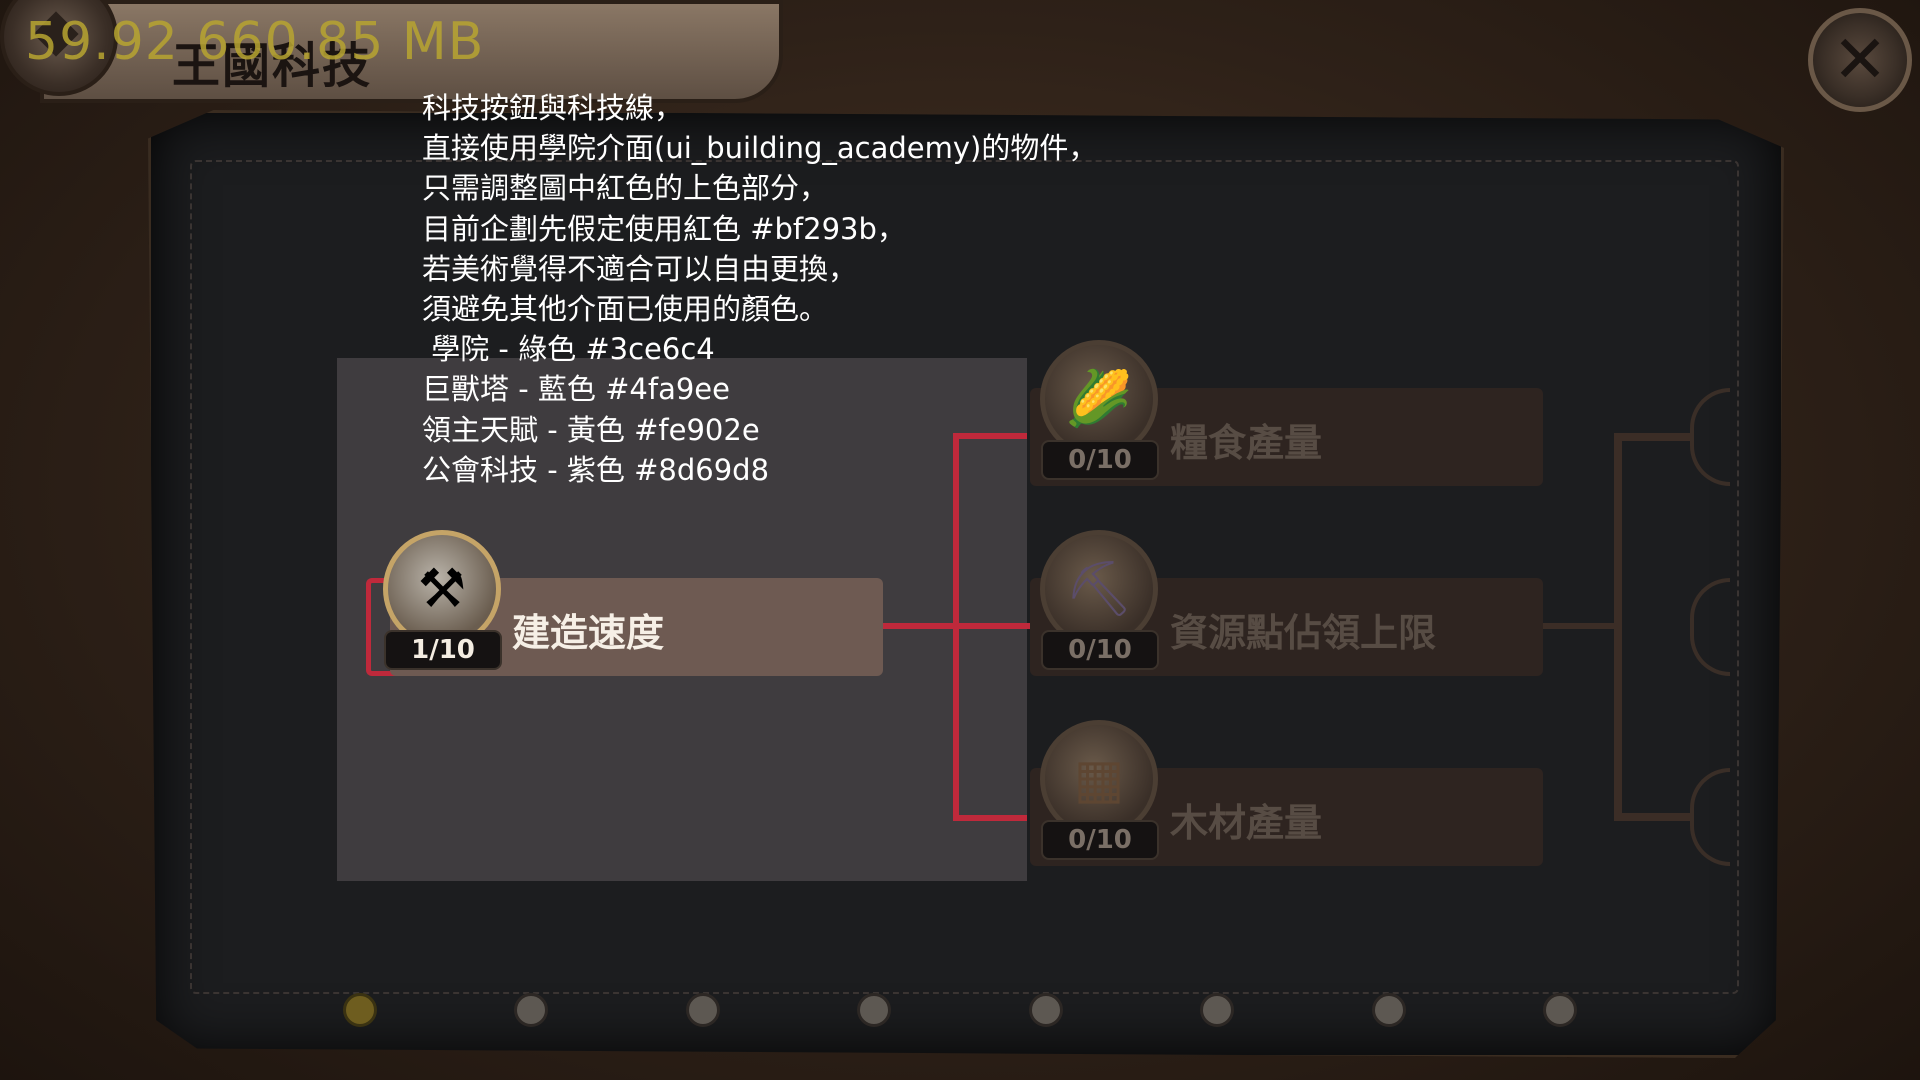  I want to click on note-line: 巨獸塔 - 藍色 #4fa9ee, so click(576, 389).